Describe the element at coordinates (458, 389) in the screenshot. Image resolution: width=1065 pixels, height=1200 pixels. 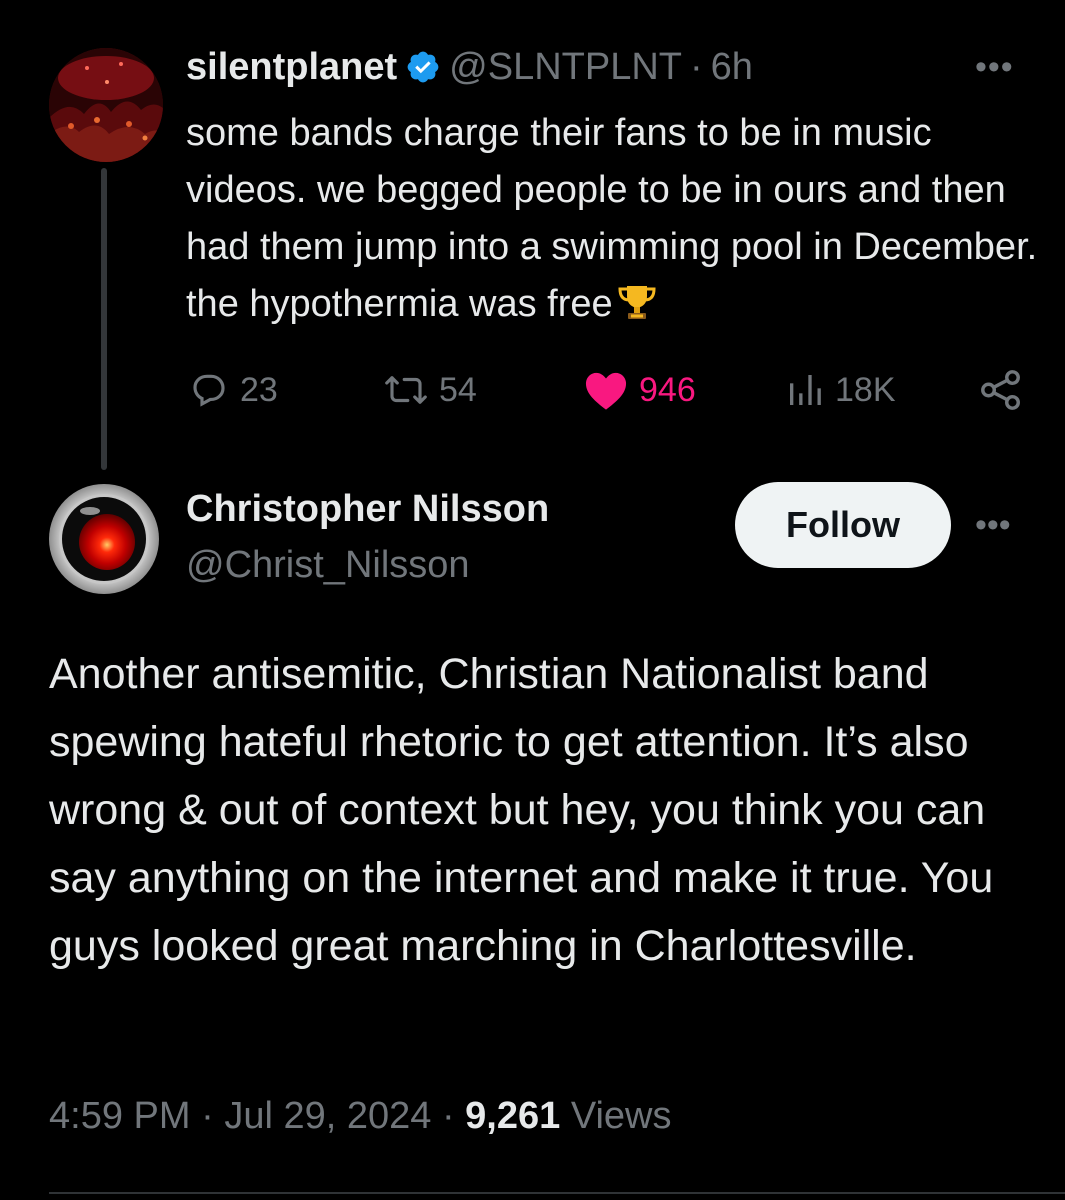
I see `retweet-count: 54` at that location.